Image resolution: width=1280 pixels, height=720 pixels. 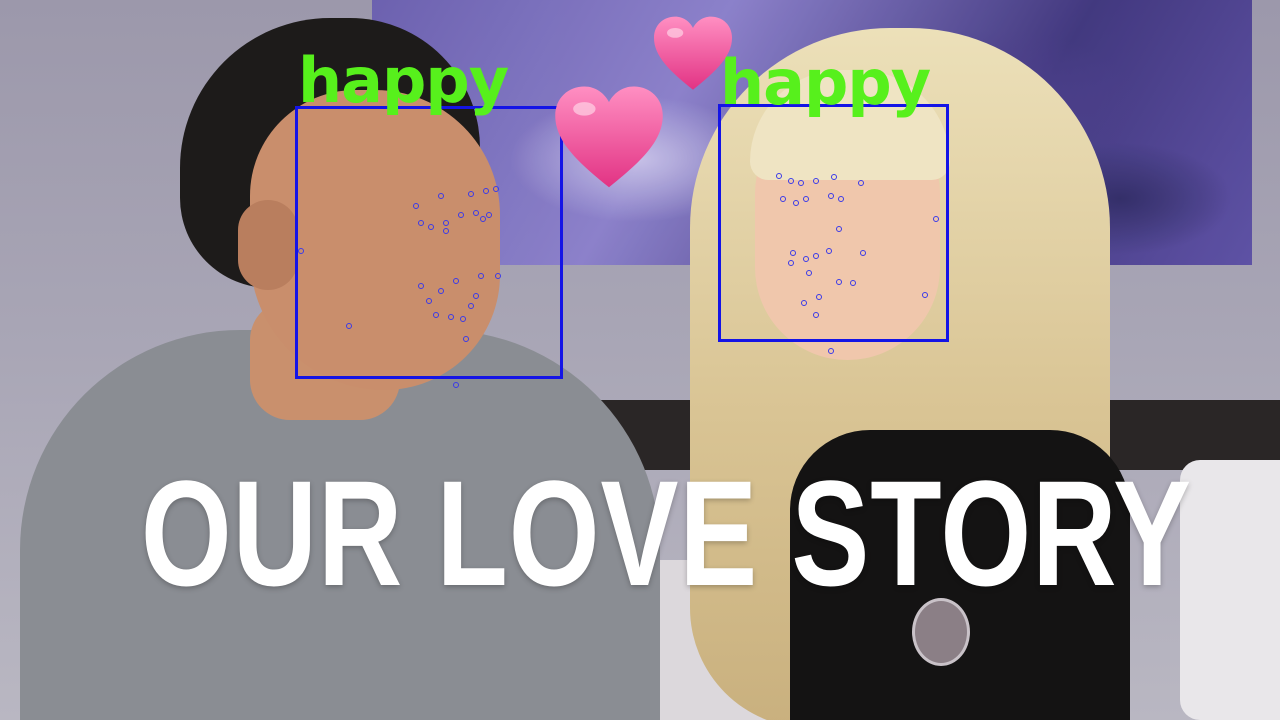 What do you see at coordinates (693, 53) in the screenshot?
I see `heart-emoji-small` at bounding box center [693, 53].